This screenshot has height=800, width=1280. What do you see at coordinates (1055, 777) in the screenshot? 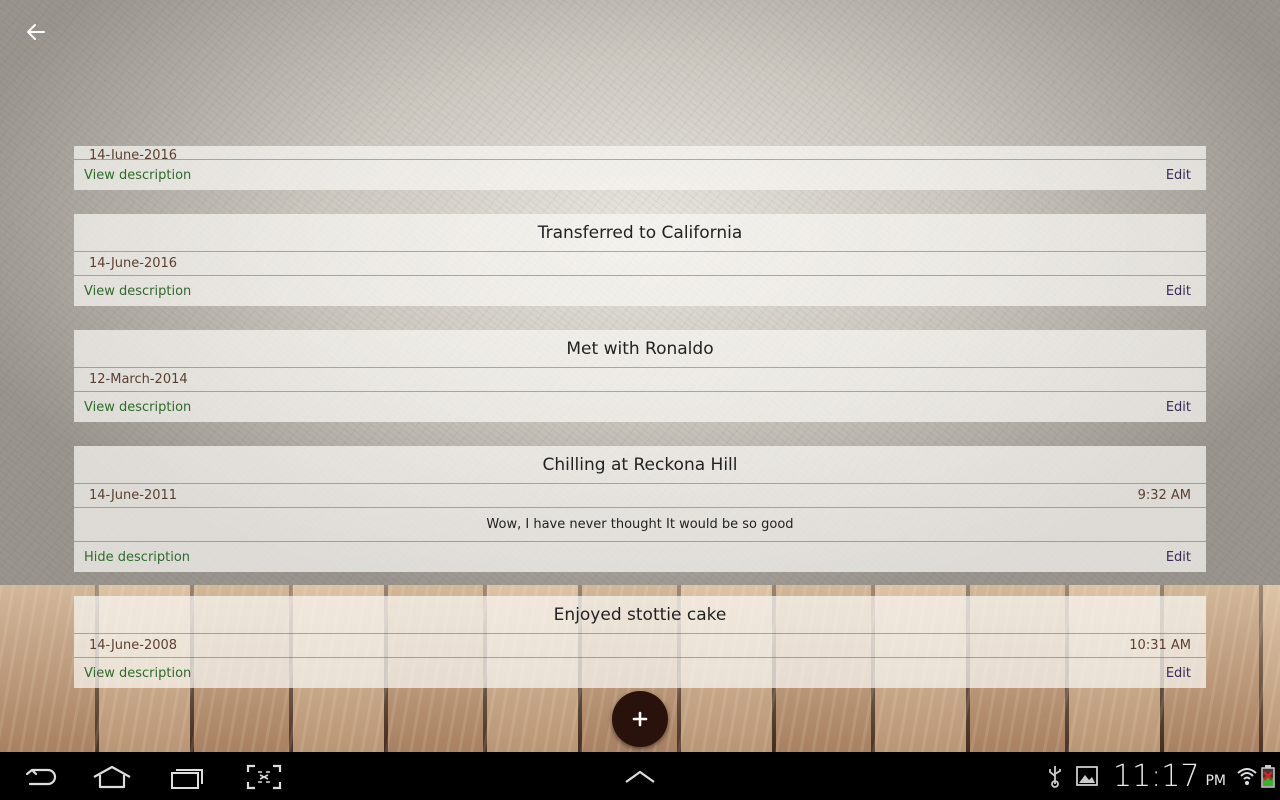
I see `usb-icon` at bounding box center [1055, 777].